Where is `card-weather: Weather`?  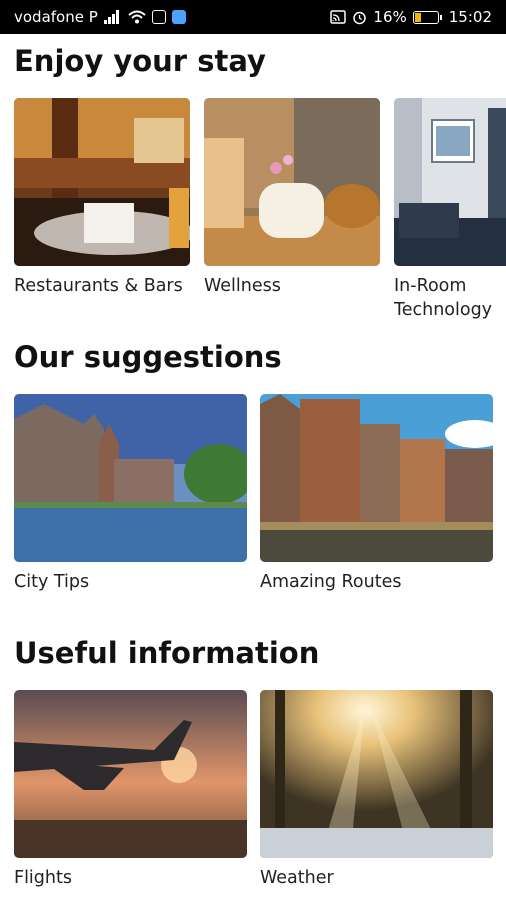
card-weather: Weather is located at coordinates (376, 790).